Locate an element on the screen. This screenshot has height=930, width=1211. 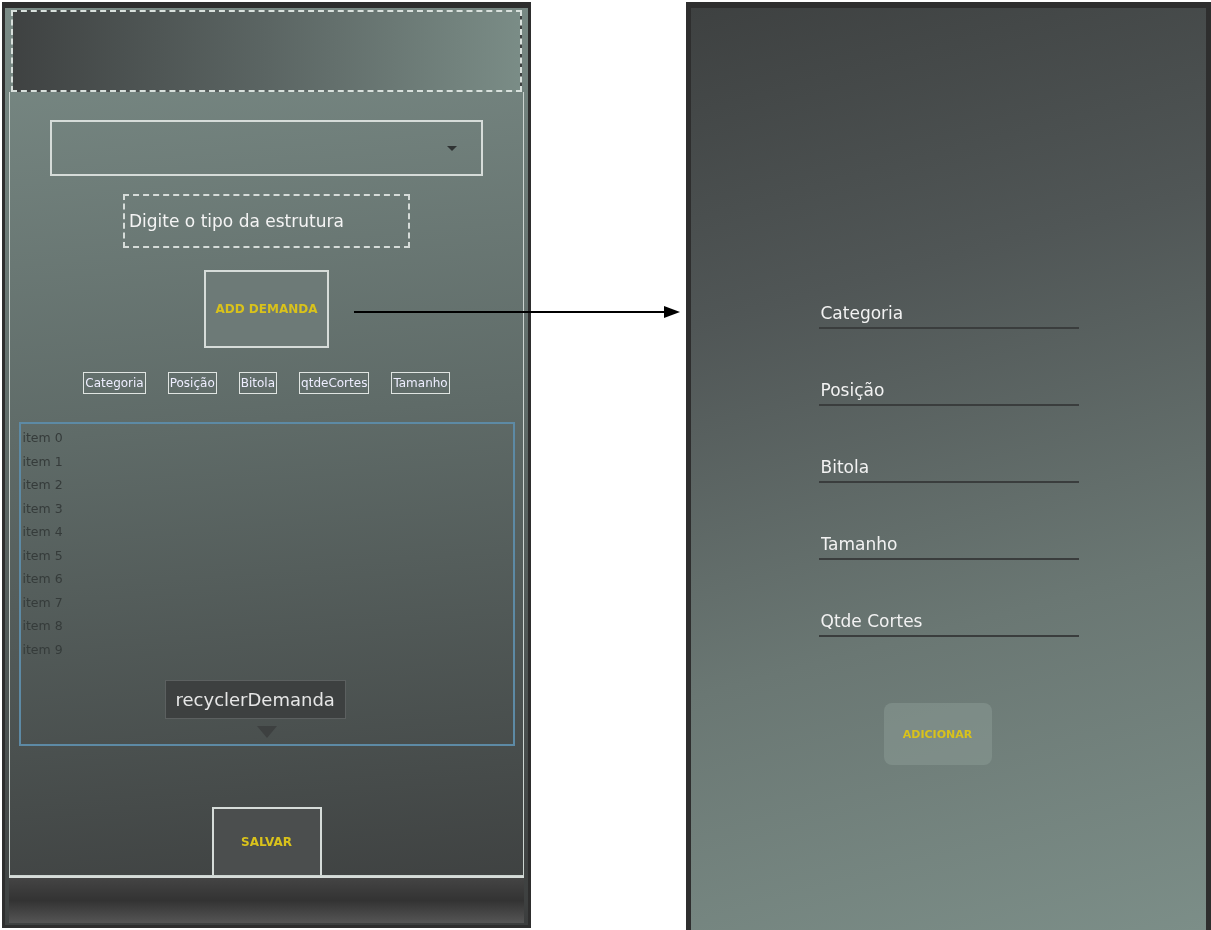
column-header: Posição is located at coordinates (192, 383).